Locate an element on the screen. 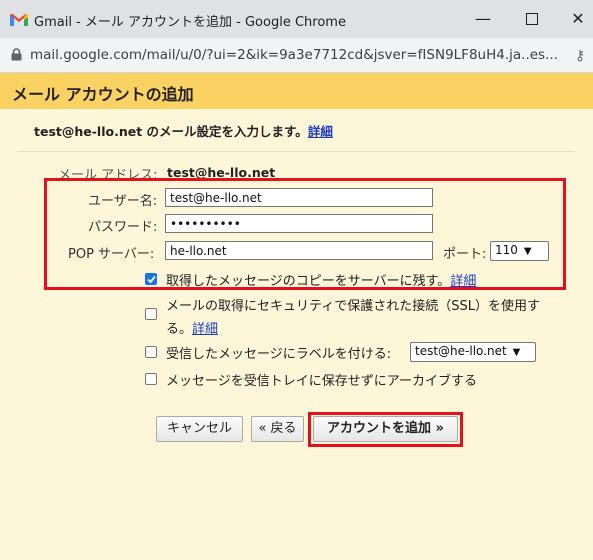 The width and height of the screenshot is (593, 560). dialog-header: メール アカウントの追加 is located at coordinates (296, 91).